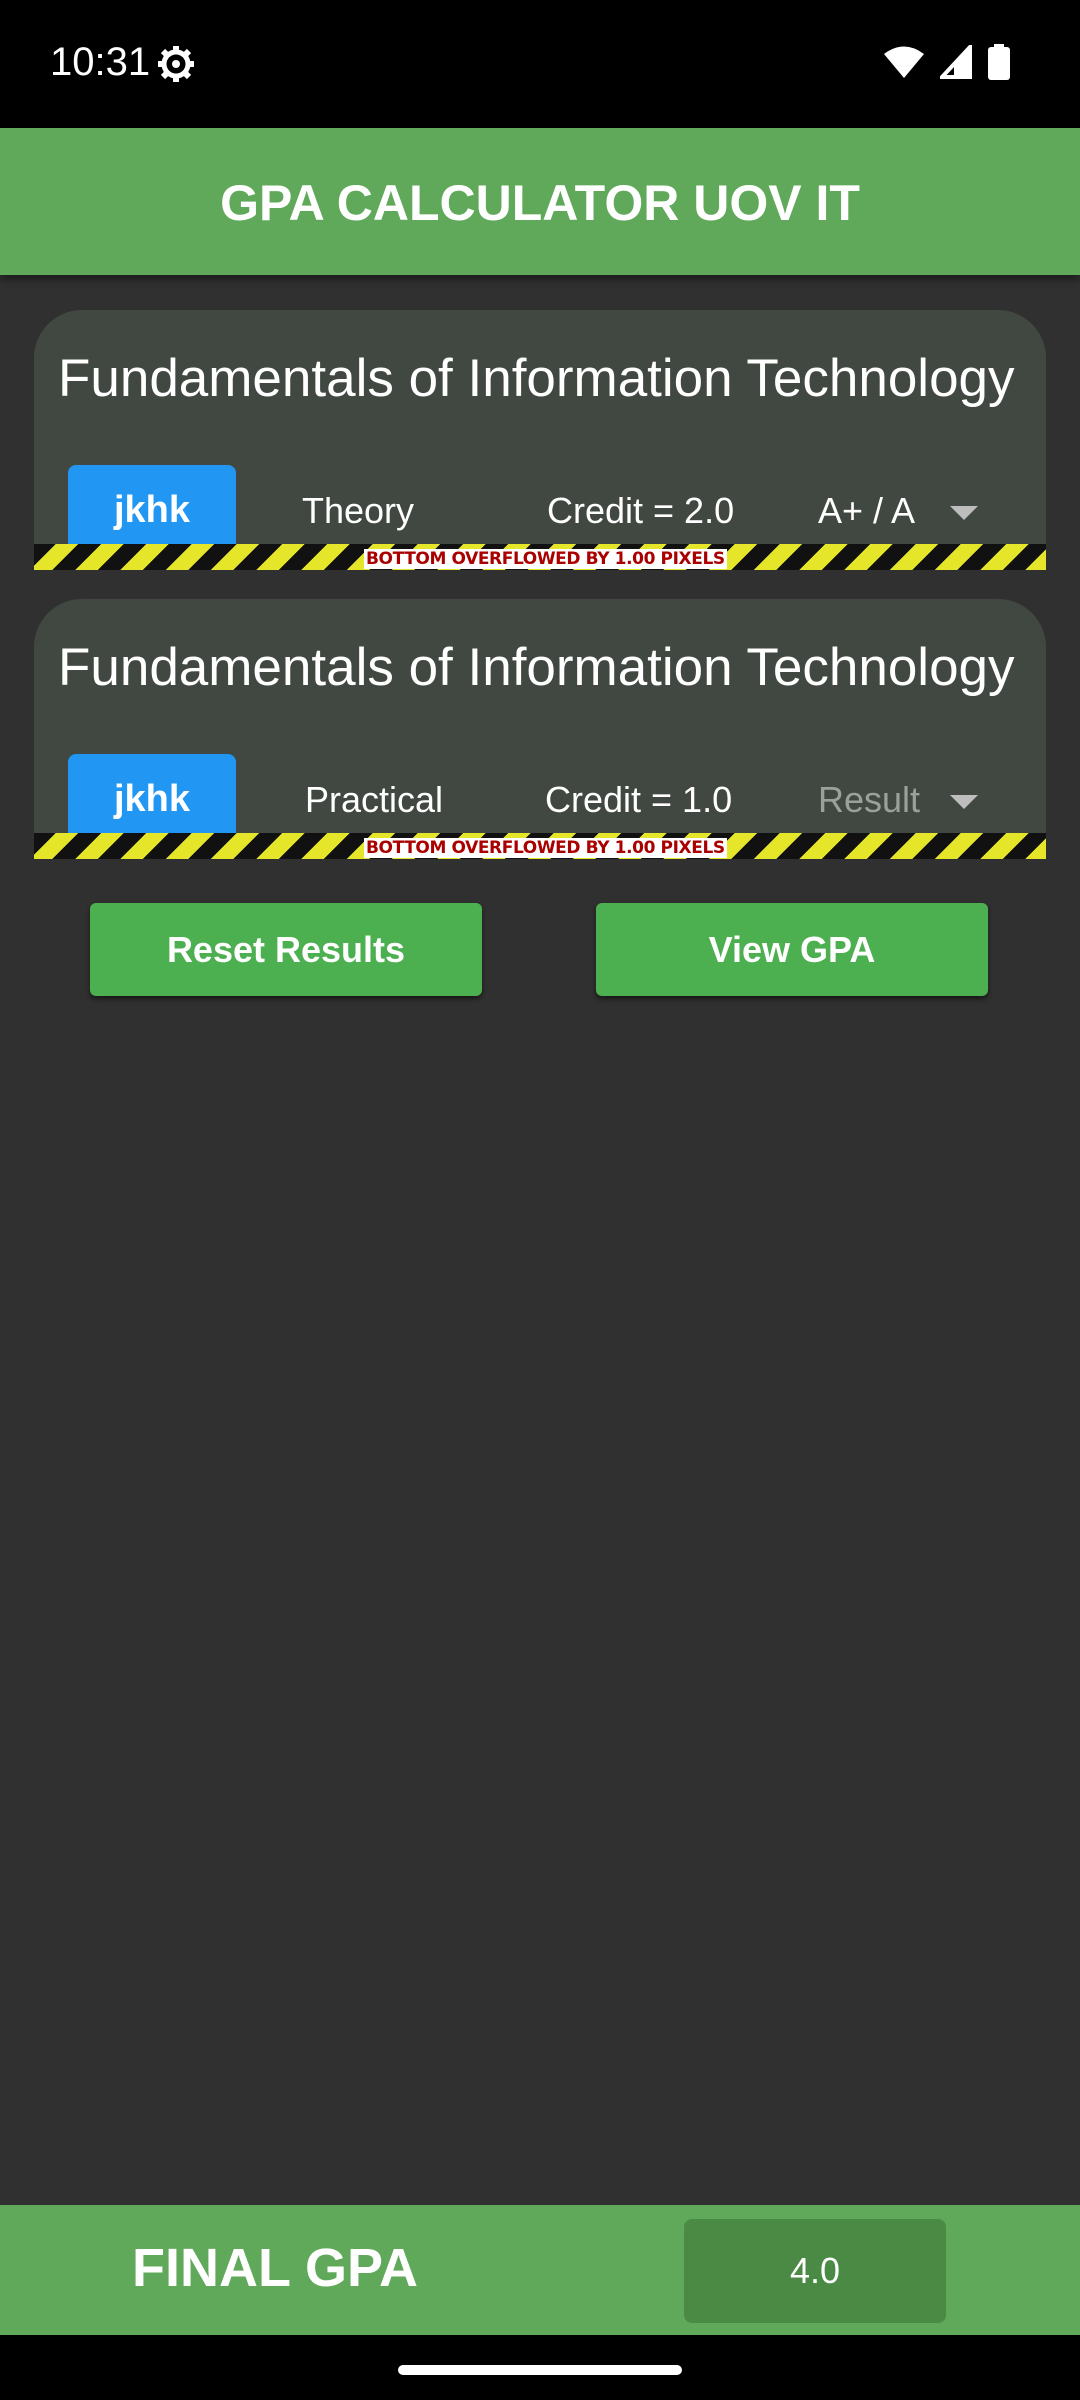 Image resolution: width=1080 pixels, height=2400 pixels. I want to click on status-bar: 10:31, so click(540, 64).